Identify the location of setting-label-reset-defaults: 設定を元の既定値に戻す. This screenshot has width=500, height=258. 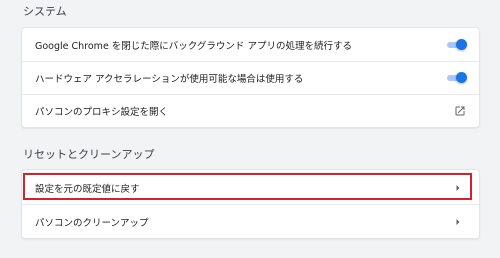
(87, 189).